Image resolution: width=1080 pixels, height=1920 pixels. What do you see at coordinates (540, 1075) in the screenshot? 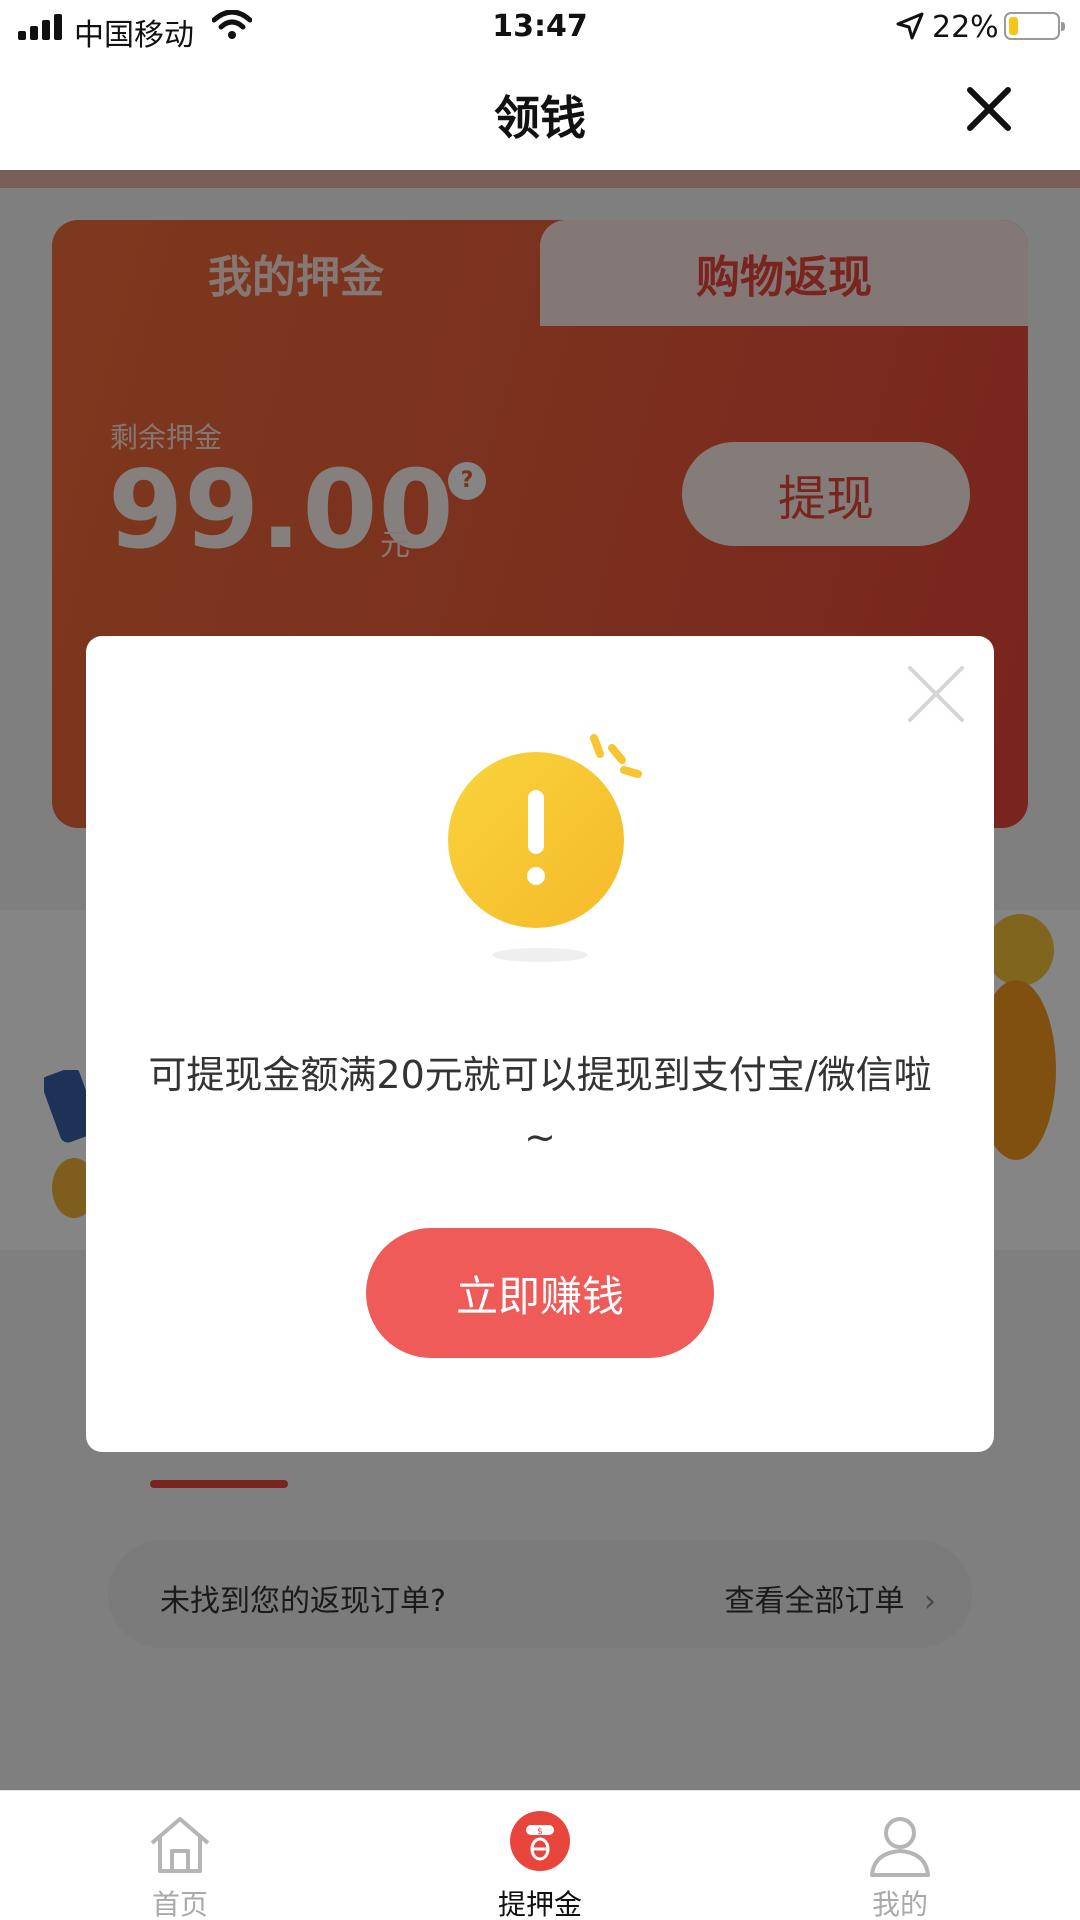
I see `dialog-message-line1: 可提现金额满20元就可以提现到支付宝/微信啦` at bounding box center [540, 1075].